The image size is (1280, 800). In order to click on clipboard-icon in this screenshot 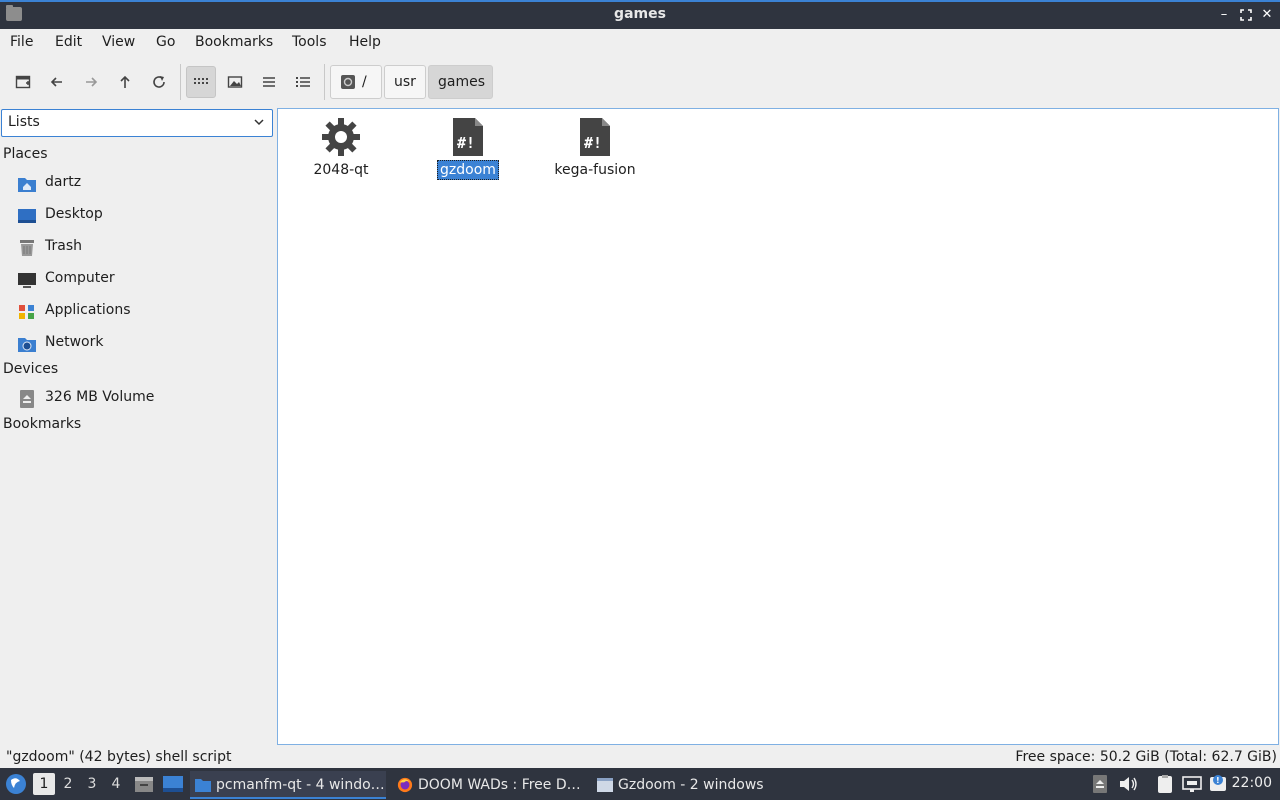, I will do `click(1165, 784)`.